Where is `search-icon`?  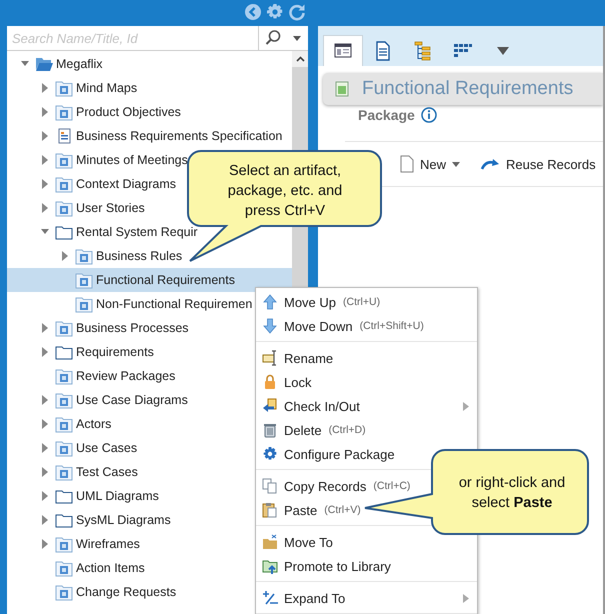 search-icon is located at coordinates (273, 38).